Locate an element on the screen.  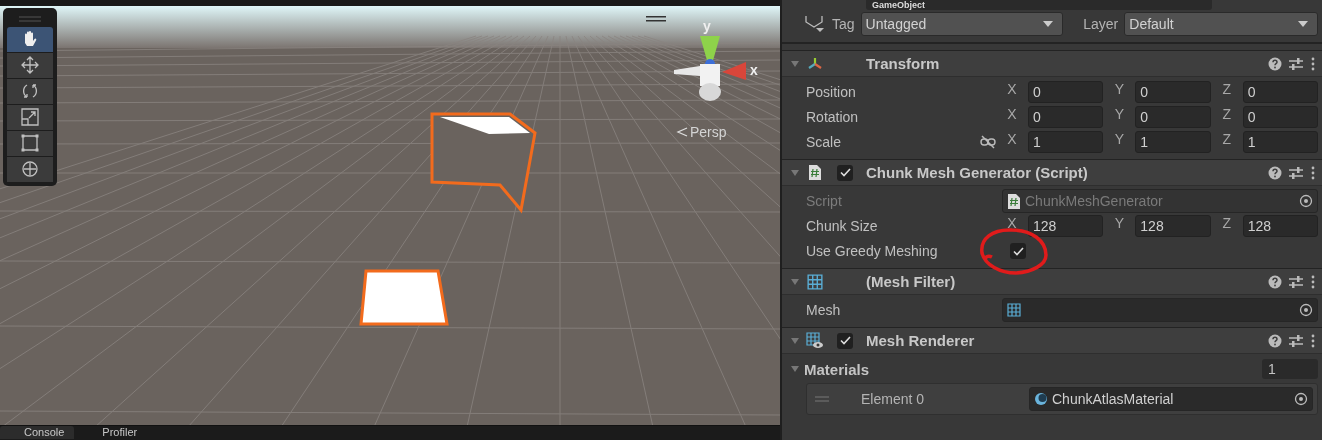
component-header: Mesh Renderer is located at coordinates (1052, 340).